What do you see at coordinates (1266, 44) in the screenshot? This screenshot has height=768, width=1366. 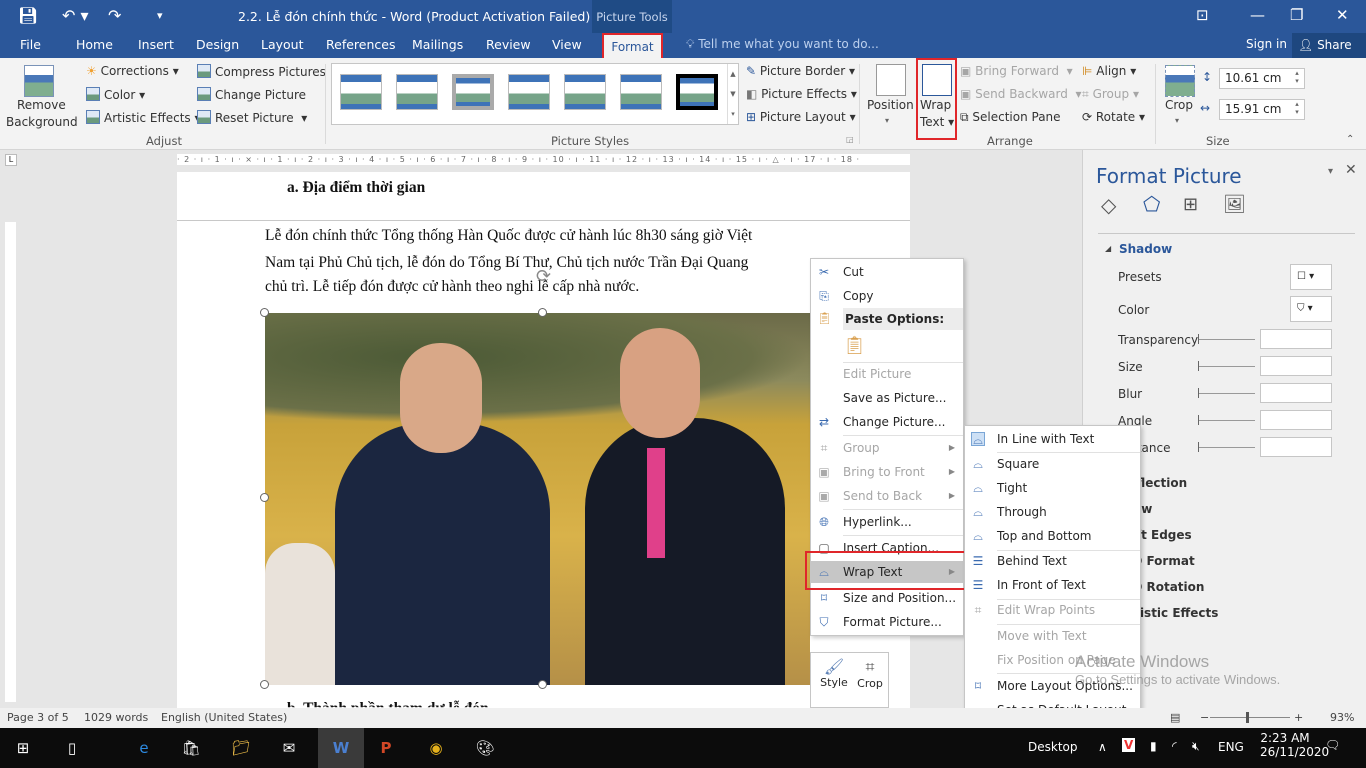 I see `sign-in-link: Sign in` at bounding box center [1266, 44].